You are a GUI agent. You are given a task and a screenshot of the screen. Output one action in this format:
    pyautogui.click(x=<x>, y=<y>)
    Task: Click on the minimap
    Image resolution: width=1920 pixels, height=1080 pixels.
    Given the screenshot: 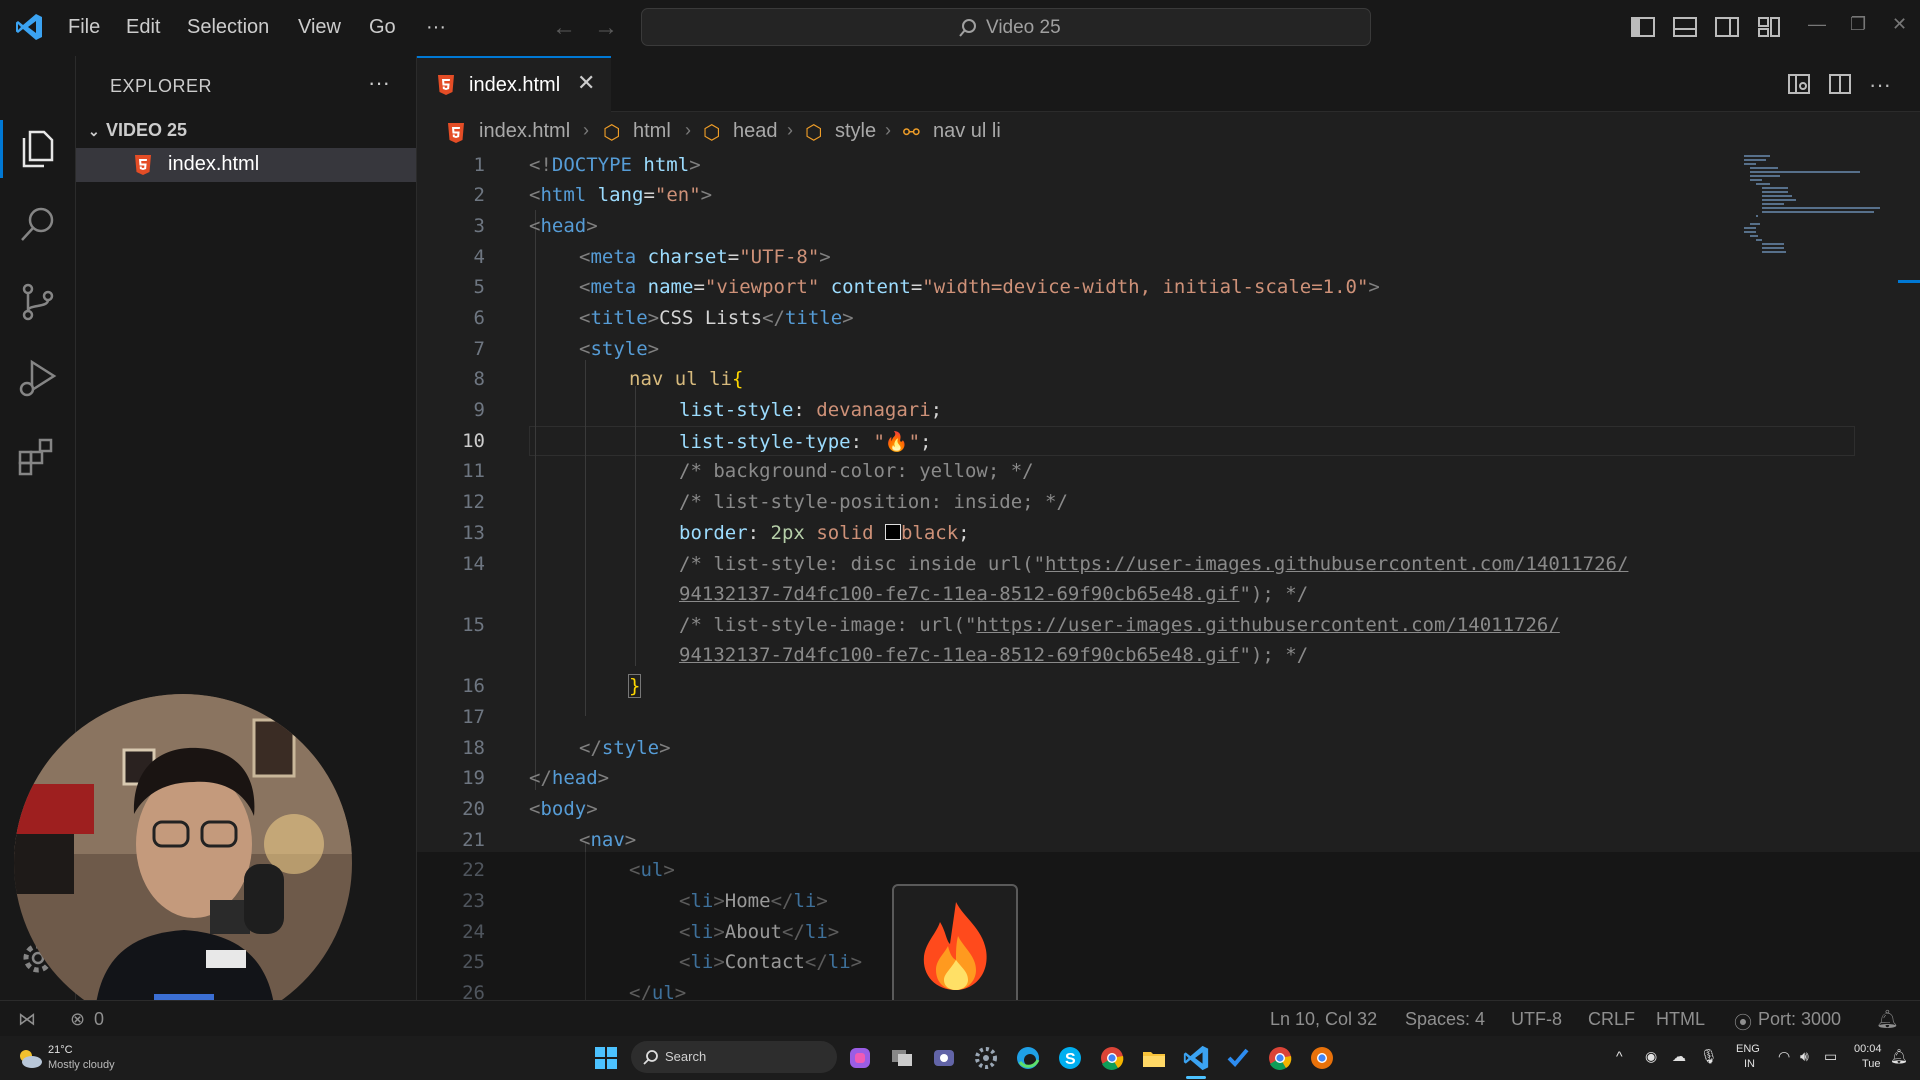 What is the action you would take?
    pyautogui.click(x=1825, y=212)
    